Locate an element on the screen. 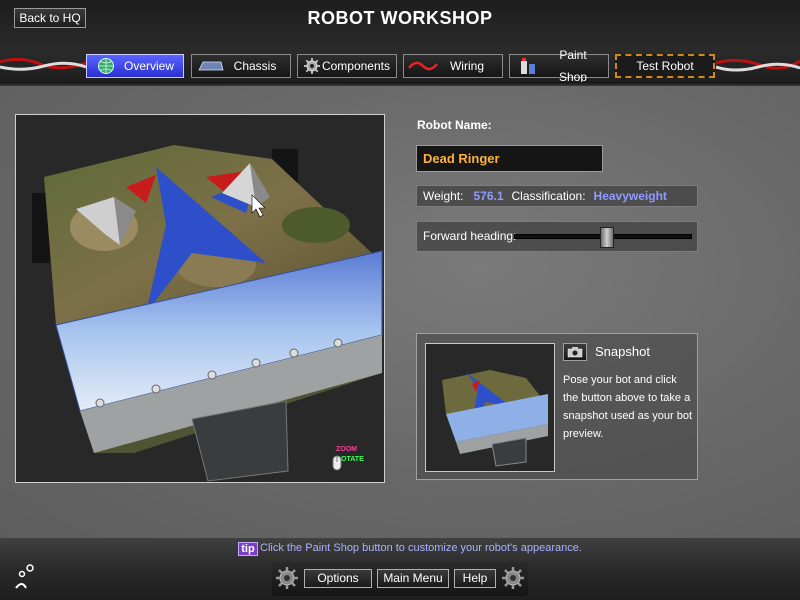 The width and height of the screenshot is (800, 600). zoom-hint-label: ZOOM is located at coordinates (346, 449).